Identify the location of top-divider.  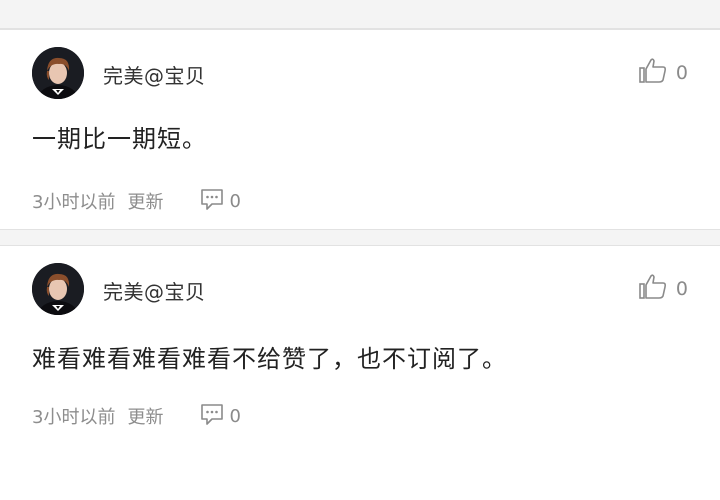
(360, 14).